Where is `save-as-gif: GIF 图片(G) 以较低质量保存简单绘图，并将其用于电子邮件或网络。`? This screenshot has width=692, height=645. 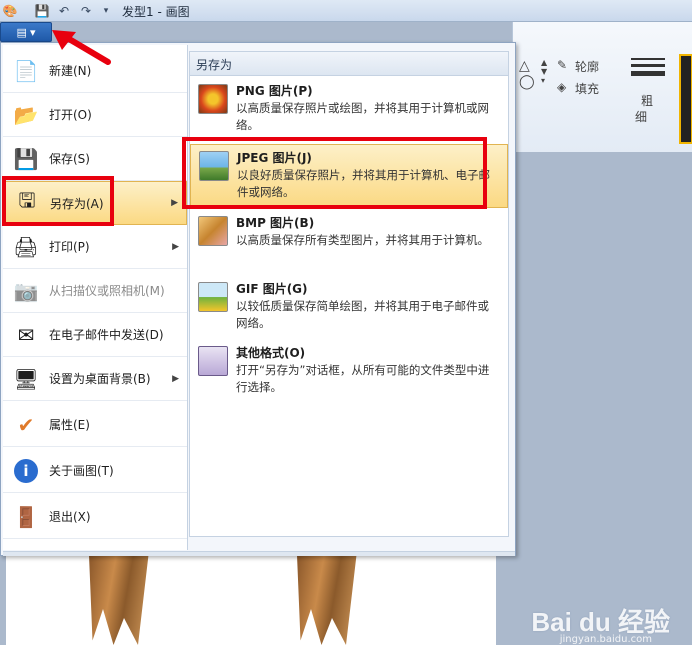
save-as-gif: GIF 图片(G) 以较低质量保存简单绘图，并将其用于电子邮件或网络。 is located at coordinates (349, 308).